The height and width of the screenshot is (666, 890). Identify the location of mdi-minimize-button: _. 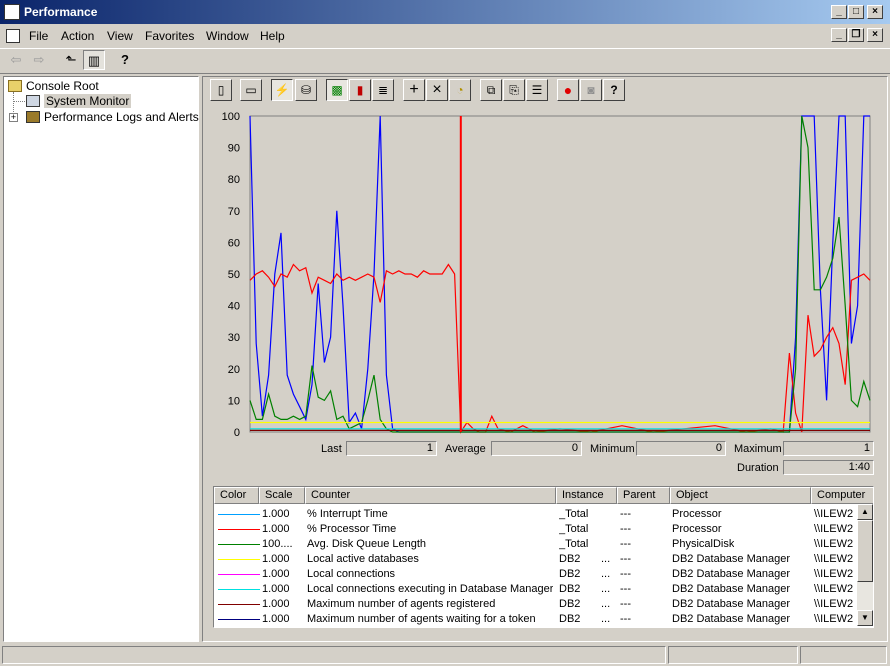
(839, 35).